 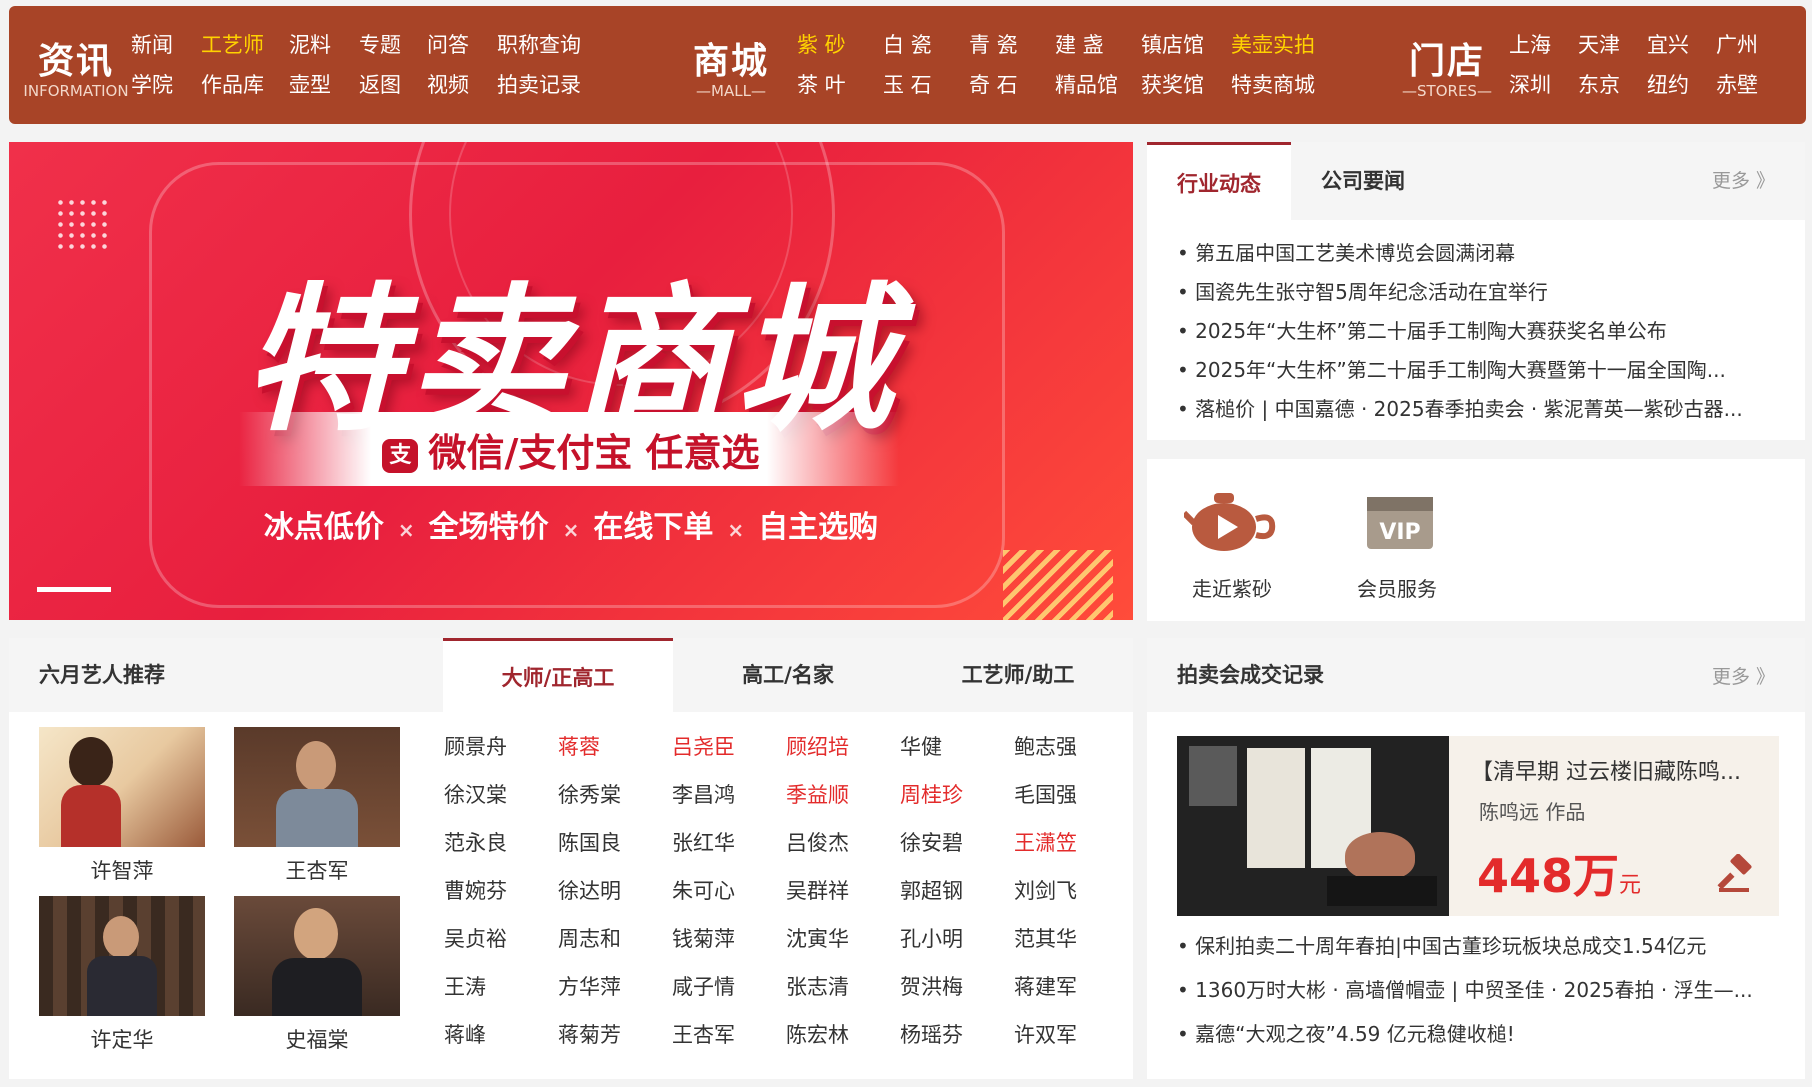 What do you see at coordinates (840, 85) in the screenshot?
I see `nav-mall-link: 茶 叶` at bounding box center [840, 85].